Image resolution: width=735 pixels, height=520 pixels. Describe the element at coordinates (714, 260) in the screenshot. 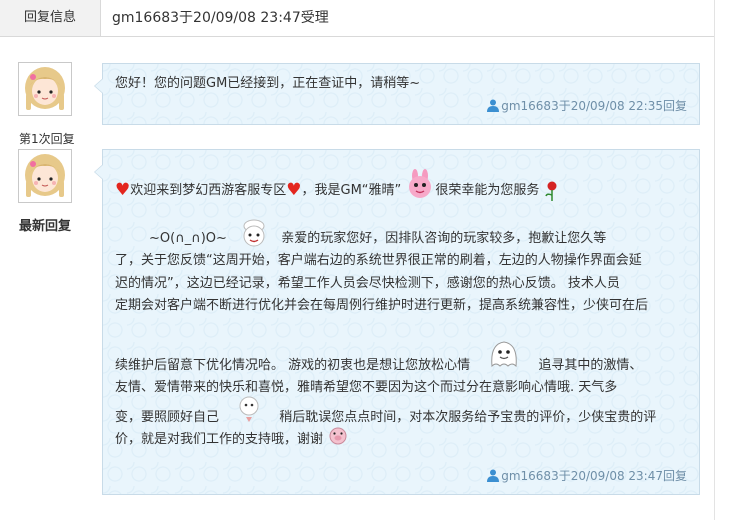

I see `scrollbar-track` at that location.